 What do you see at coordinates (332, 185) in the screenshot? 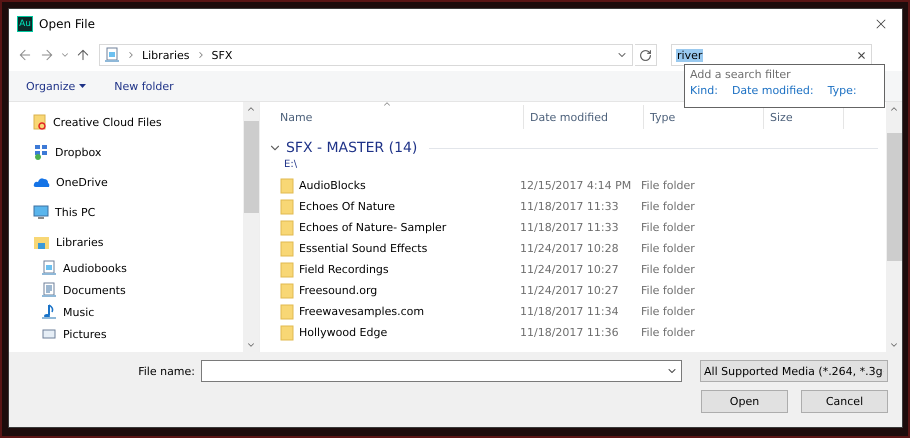
I see `file-name: AudioBlocks` at bounding box center [332, 185].